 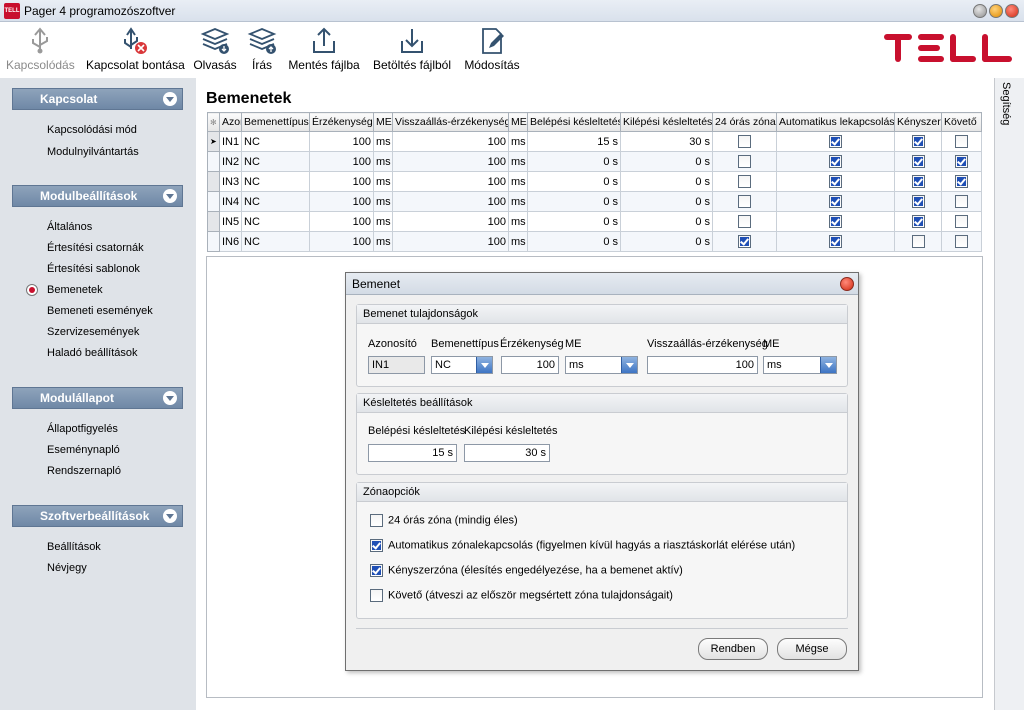 I want to click on sidebar-item-beallitasok: Beállítások, so click(x=74, y=547).